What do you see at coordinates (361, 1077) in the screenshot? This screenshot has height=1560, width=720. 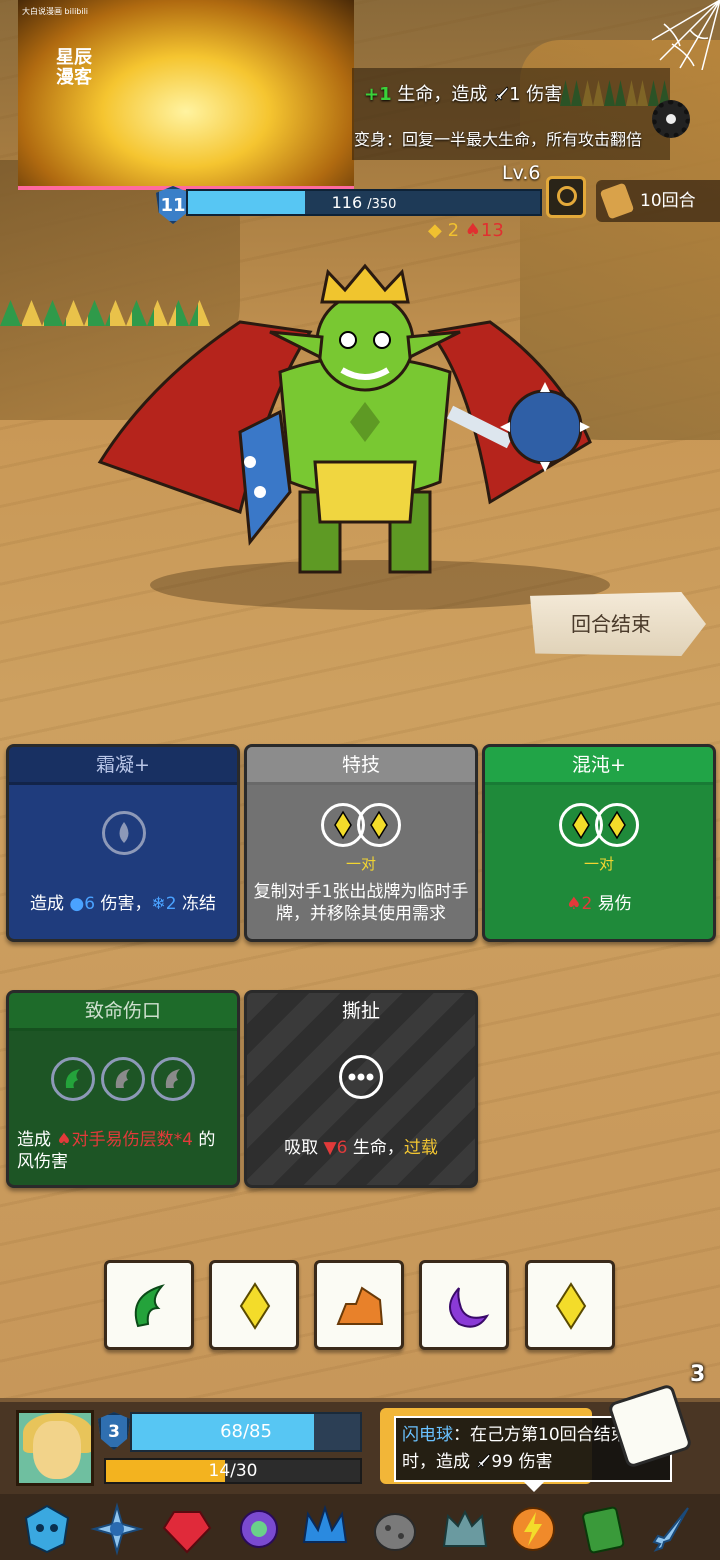 I see `any-die-slot-icon` at bounding box center [361, 1077].